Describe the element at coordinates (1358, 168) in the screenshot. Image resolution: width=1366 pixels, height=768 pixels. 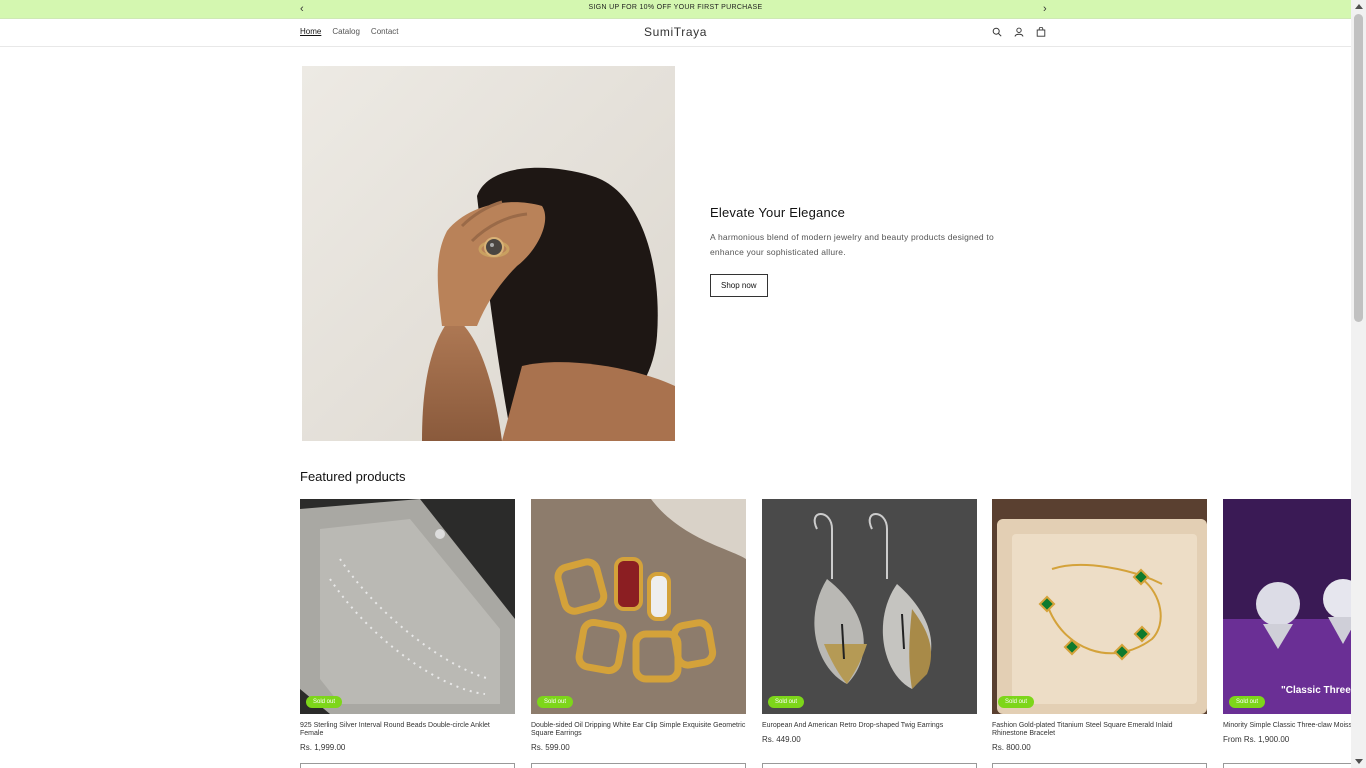
I see `scrollbar-thumb` at that location.